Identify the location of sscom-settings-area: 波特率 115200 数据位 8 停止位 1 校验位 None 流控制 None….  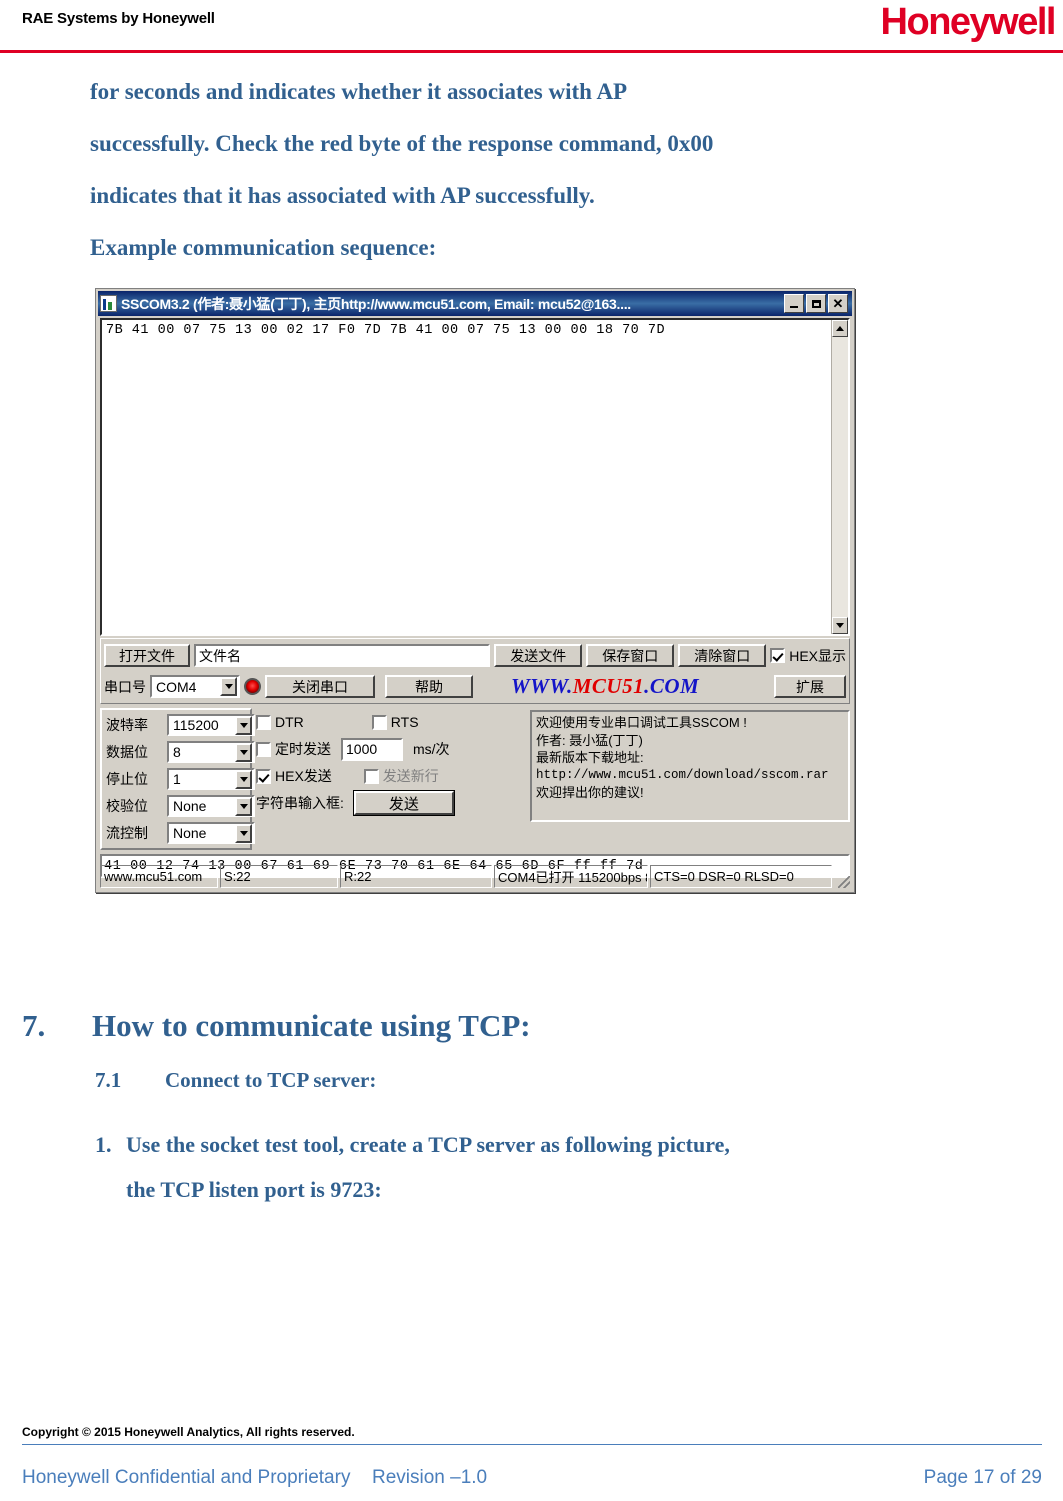
(475, 779).